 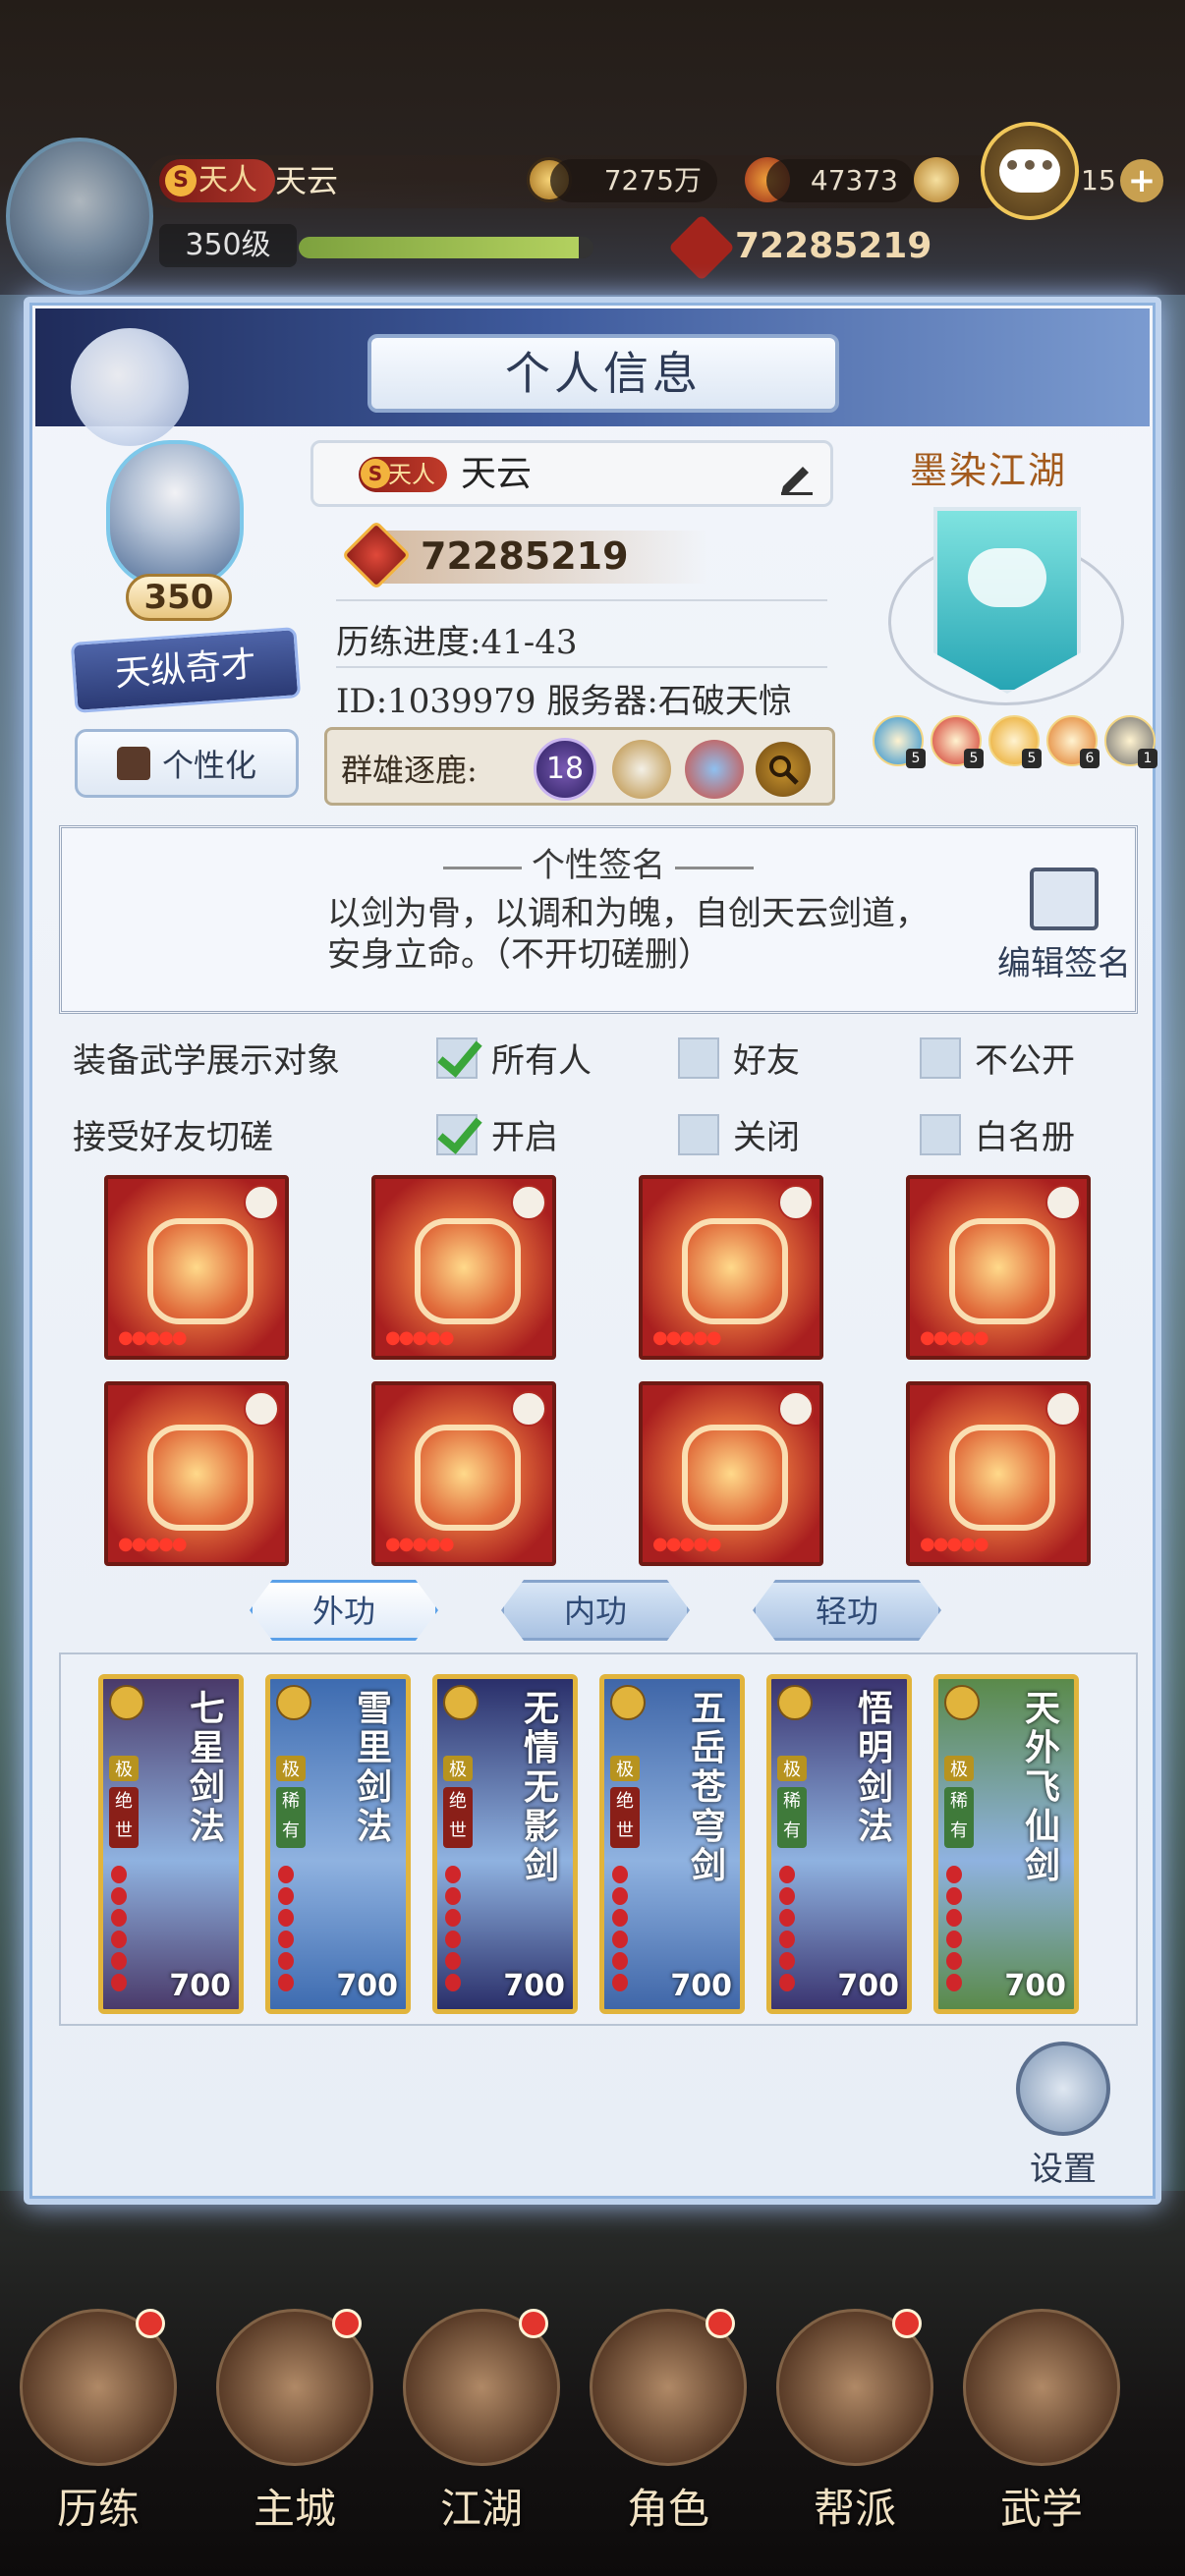 I want to click on tab-external: 外功, so click(x=344, y=1610).